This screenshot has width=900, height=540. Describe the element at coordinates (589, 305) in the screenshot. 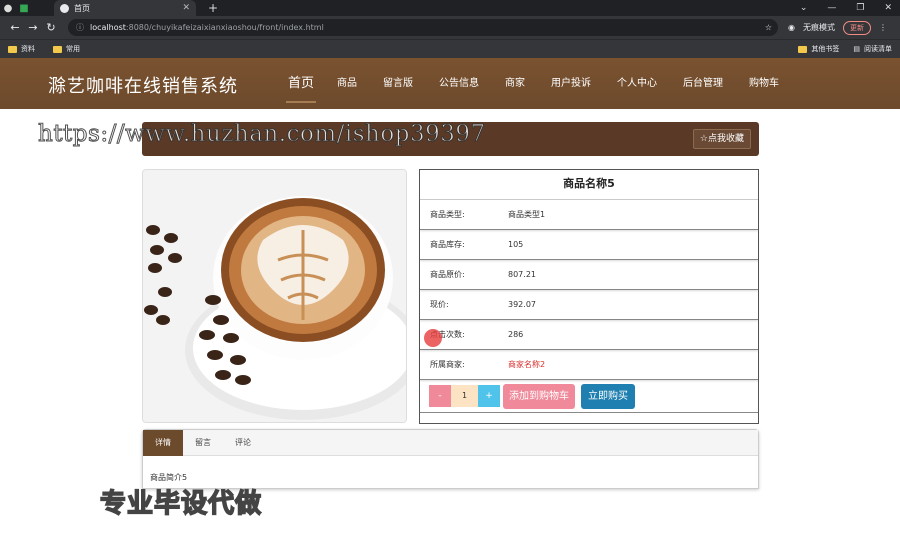

I see `info-row-current-price: 现价: 392.07` at that location.